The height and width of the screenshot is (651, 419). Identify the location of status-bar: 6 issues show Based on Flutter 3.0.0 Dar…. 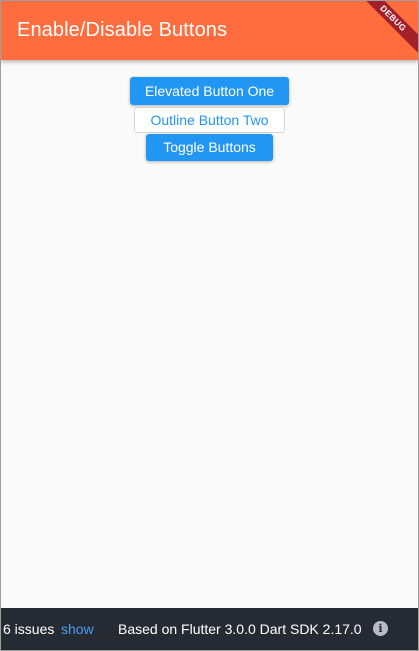
(209, 629).